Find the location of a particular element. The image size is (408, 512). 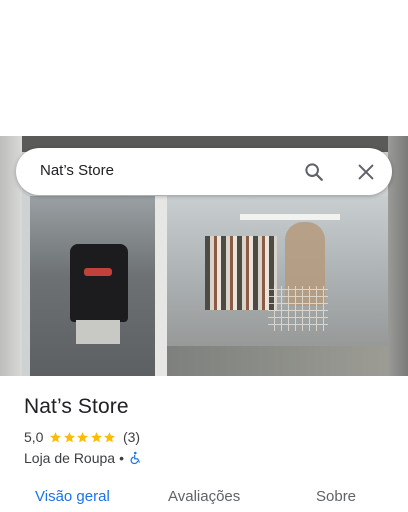

shirt-display is located at coordinates (99, 283).